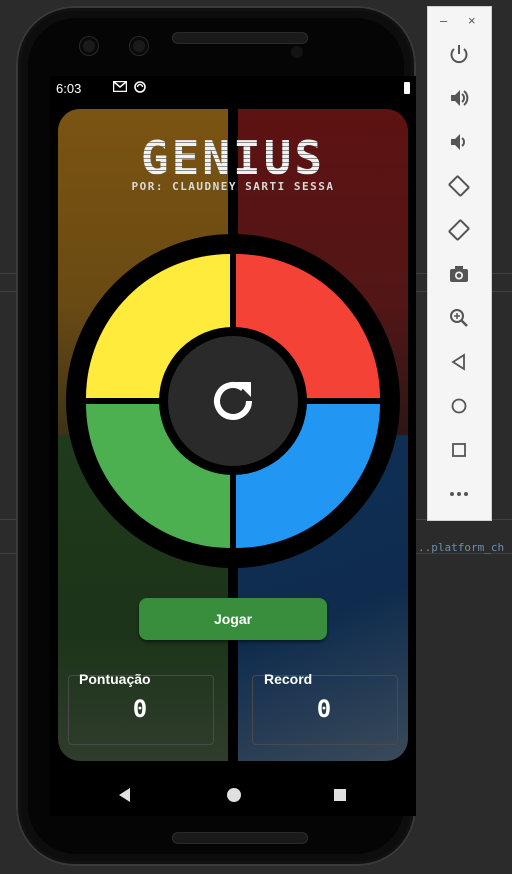 This screenshot has width=512, height=874. I want to click on status-time: 6:03, so click(69, 88).